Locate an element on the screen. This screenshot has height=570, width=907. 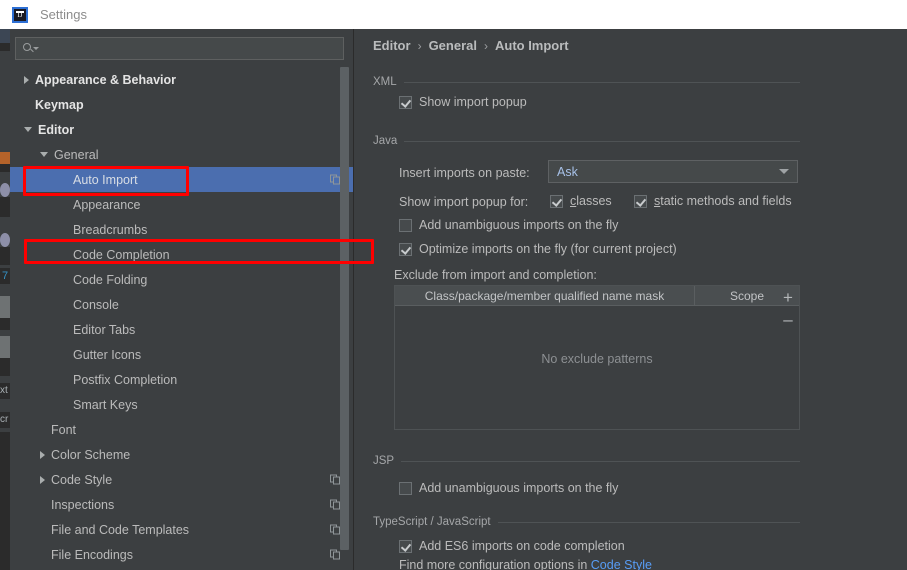
sidebar-item-label: Appearance & Behavior is located at coordinates (106, 79).